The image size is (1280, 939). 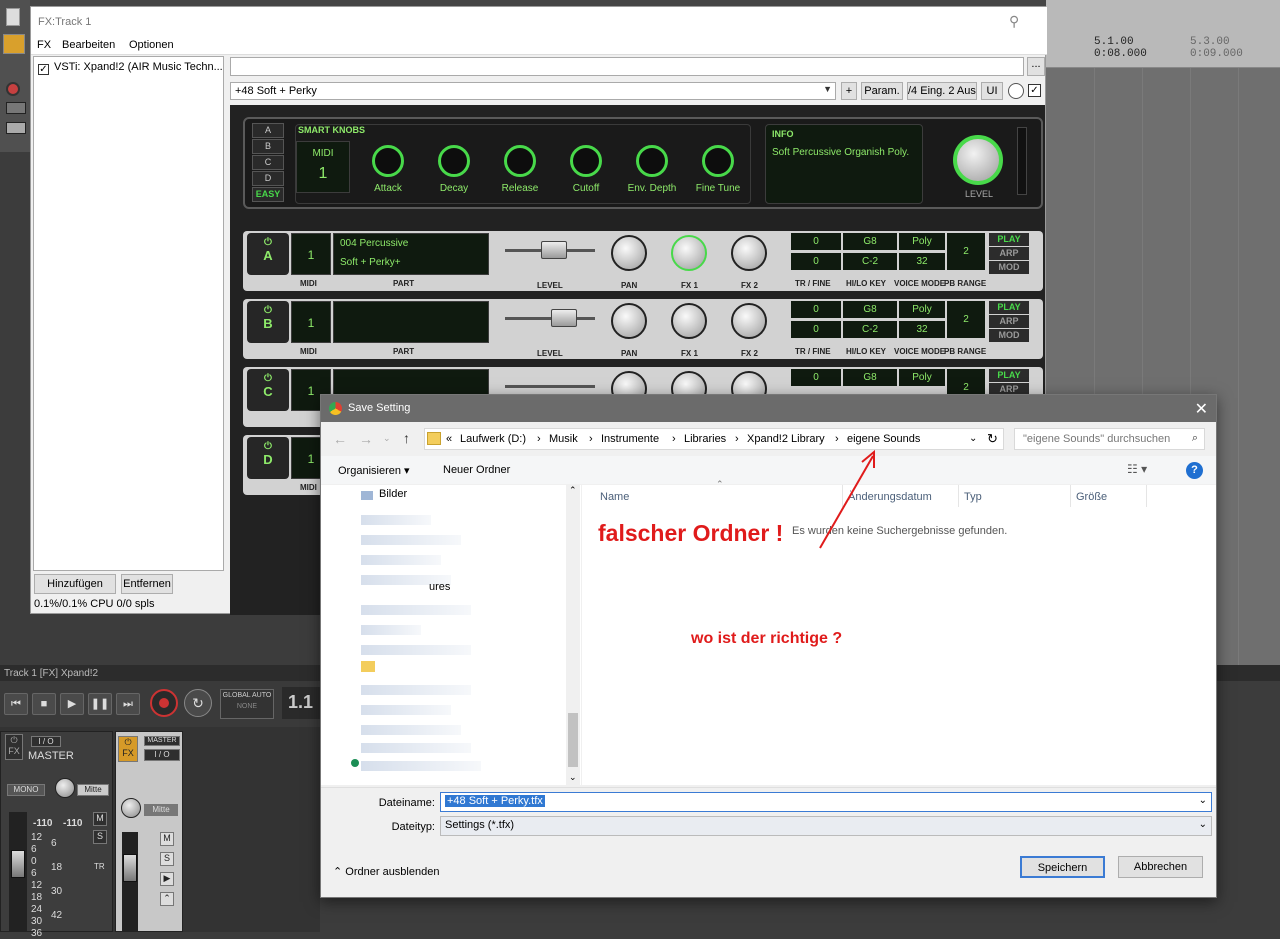 What do you see at coordinates (629, 321) in the screenshot?
I see `pan-knob-b` at bounding box center [629, 321].